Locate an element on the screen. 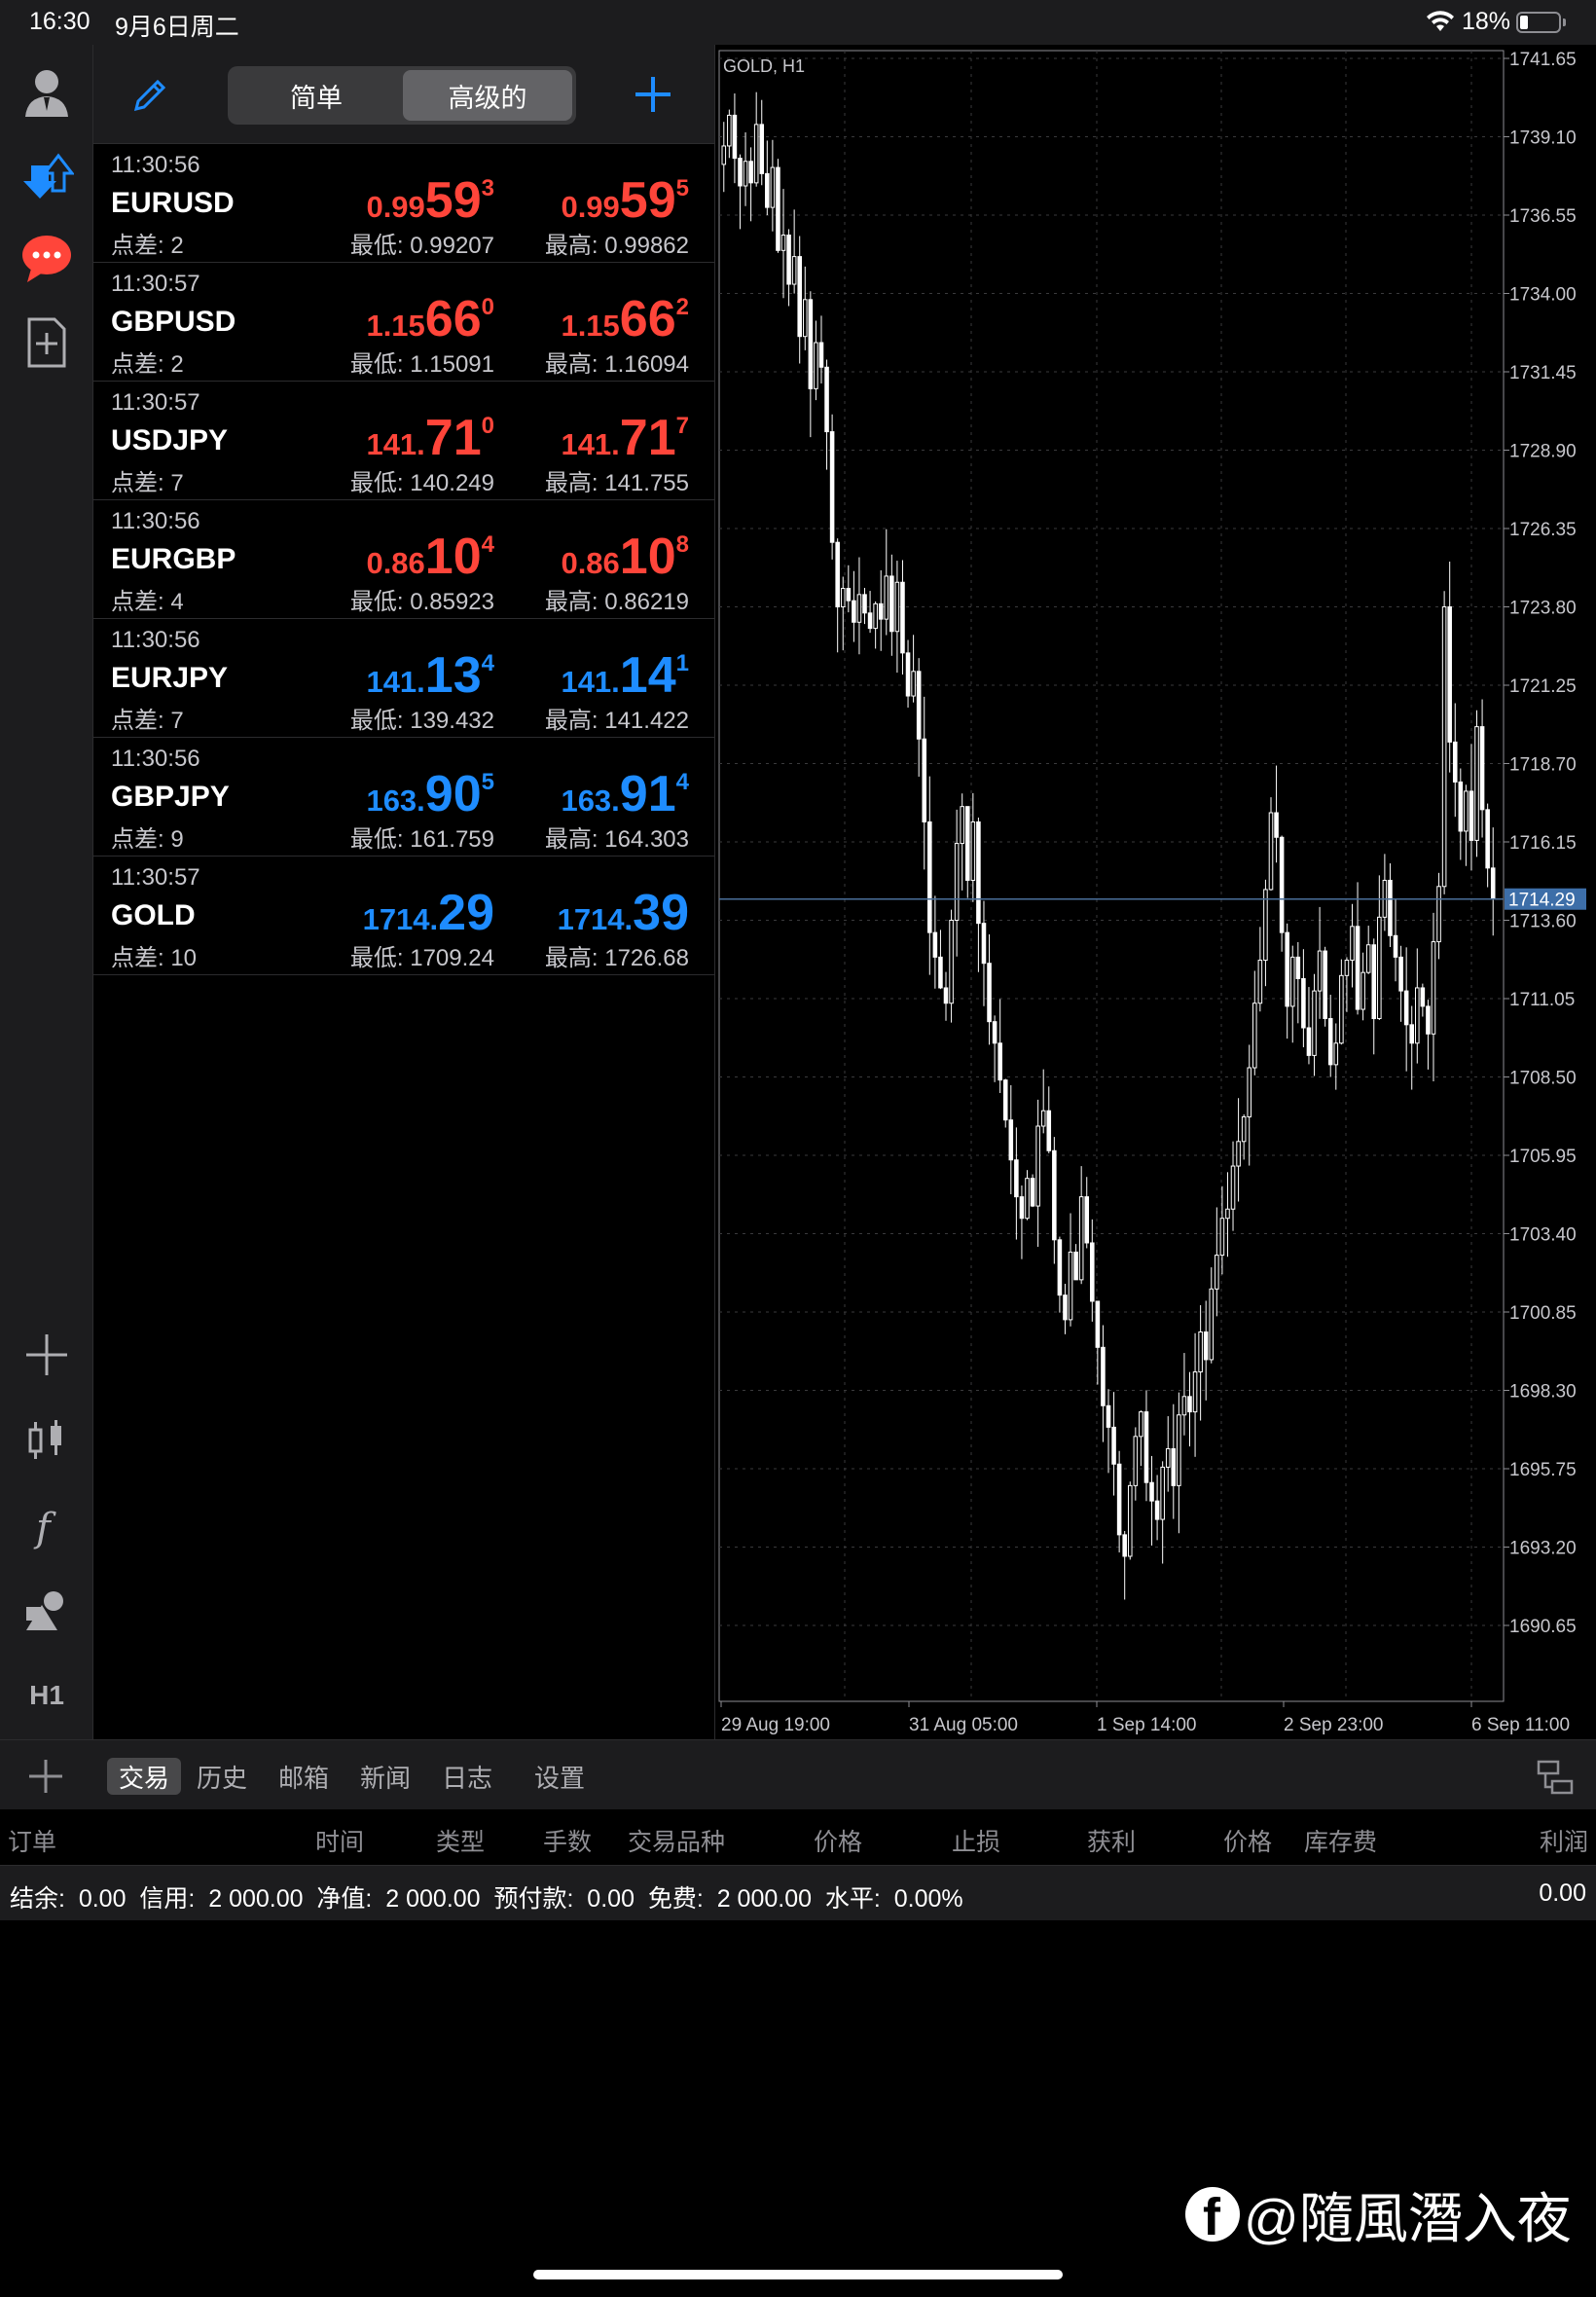 The image size is (1596, 2297). new-document-icon is located at coordinates (47, 342).